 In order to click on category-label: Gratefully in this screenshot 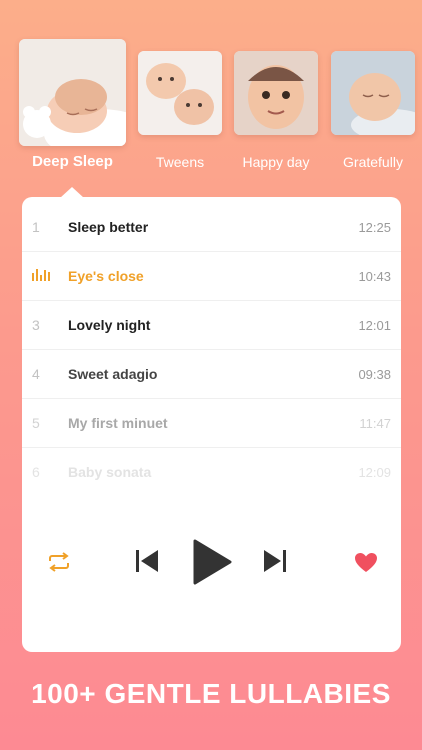, I will do `click(373, 162)`.